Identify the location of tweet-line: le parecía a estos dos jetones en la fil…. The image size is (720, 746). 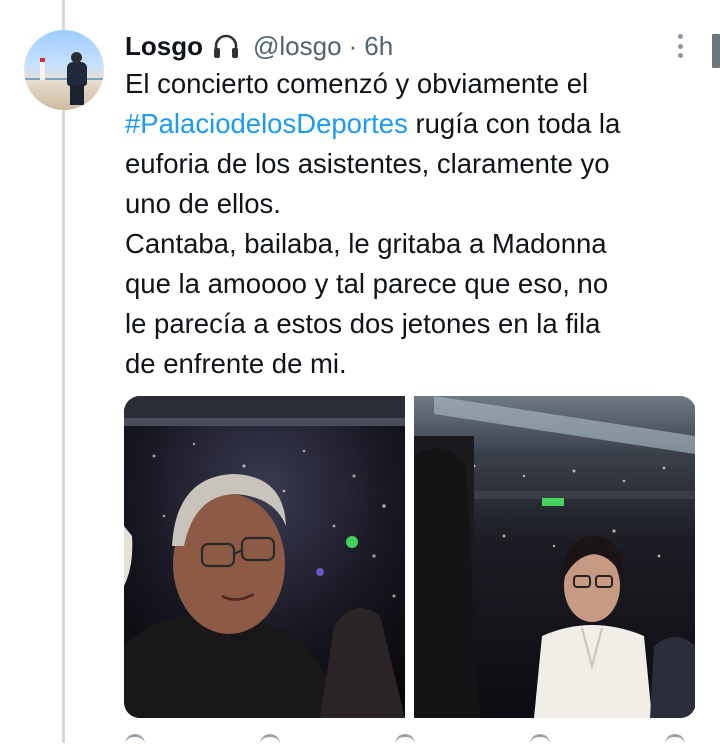
(412, 324).